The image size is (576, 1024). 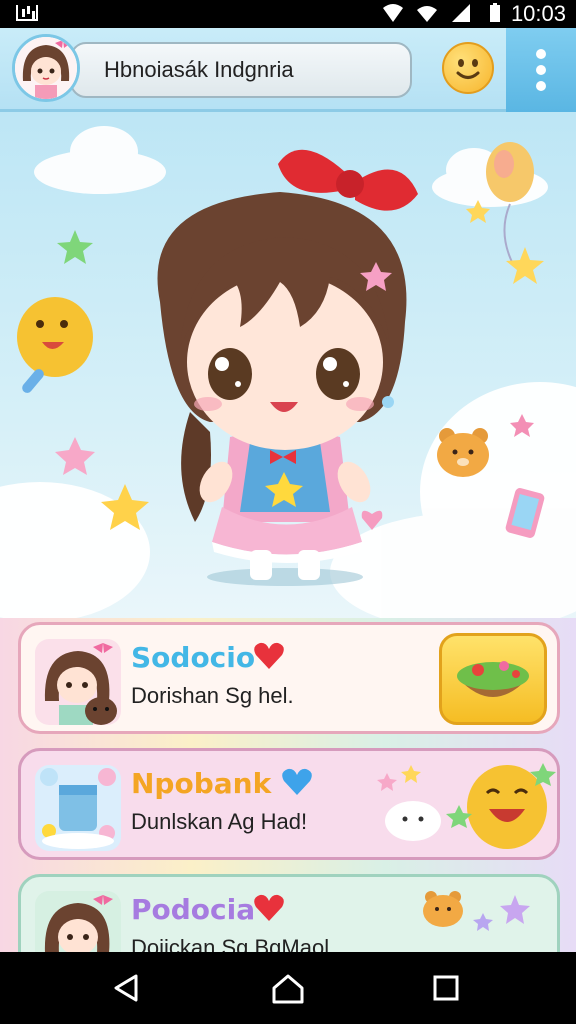 I want to click on jar-with-bubbles-thumbnail, so click(x=78, y=808).